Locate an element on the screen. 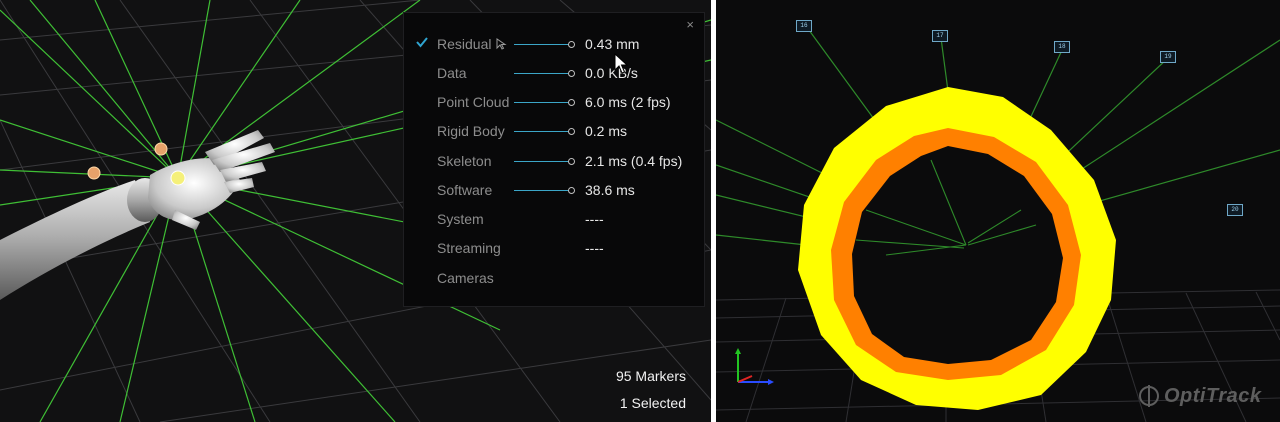  camera-label: 17 is located at coordinates (940, 36).